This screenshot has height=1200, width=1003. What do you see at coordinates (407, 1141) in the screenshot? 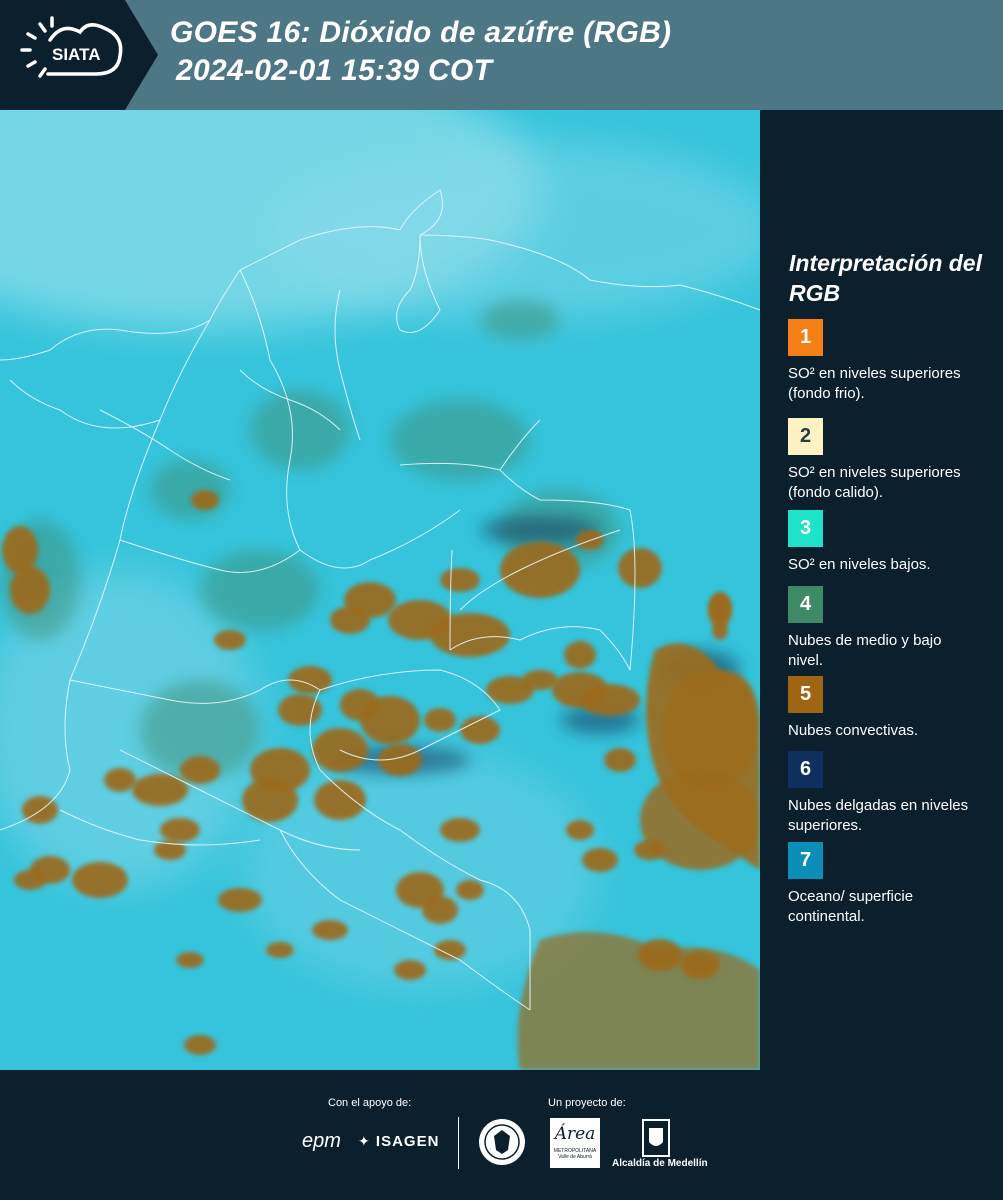
I see `isagen-text: ISAGEN` at bounding box center [407, 1141].